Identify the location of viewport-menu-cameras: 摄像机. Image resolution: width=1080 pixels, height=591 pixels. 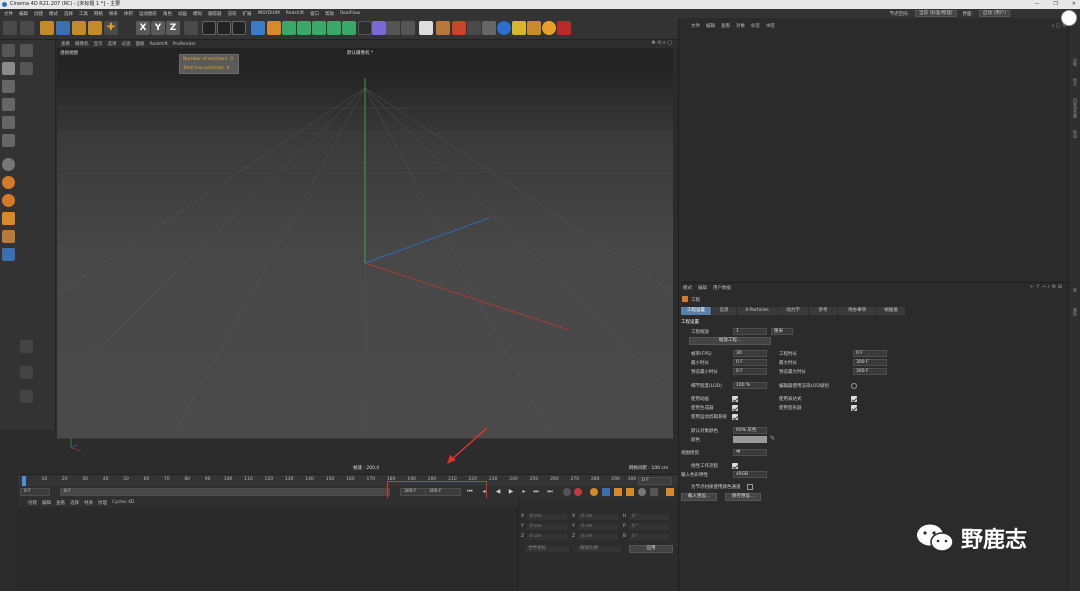
(82, 44).